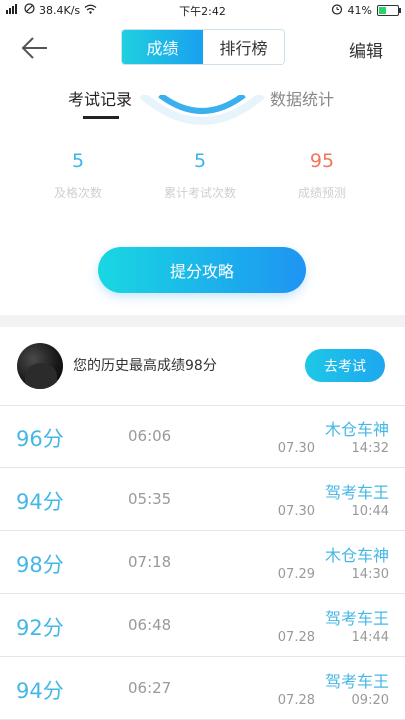 Image resolution: width=405 pixels, height=720 pixels. I want to click on table-row: 92分 06:48 驾考车王 07.28 14:44, so click(202, 625).